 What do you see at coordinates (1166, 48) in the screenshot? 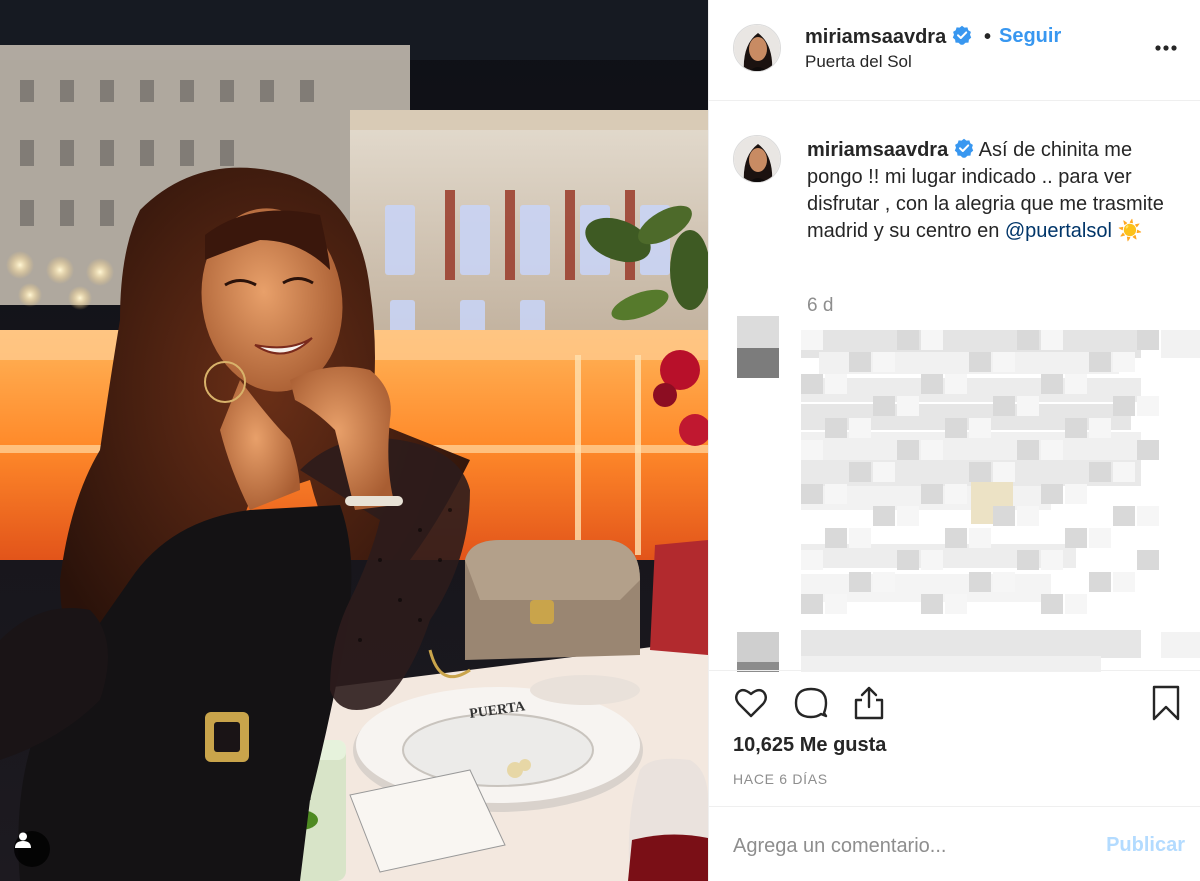
I see `more-options-icon` at bounding box center [1166, 48].